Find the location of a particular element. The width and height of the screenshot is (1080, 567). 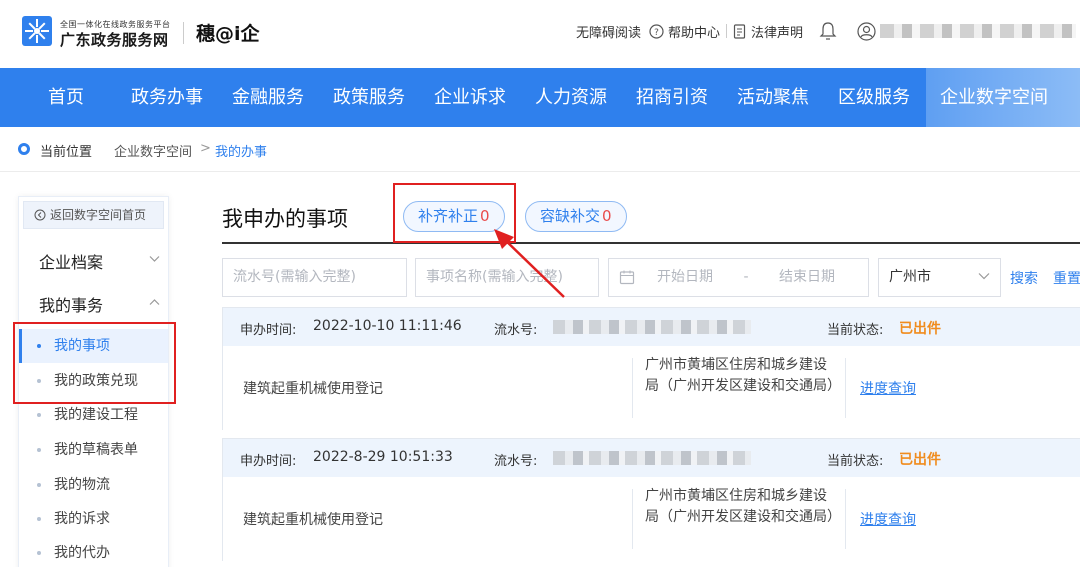

accessibility-label: 无障碍阅读 is located at coordinates (609, 33).